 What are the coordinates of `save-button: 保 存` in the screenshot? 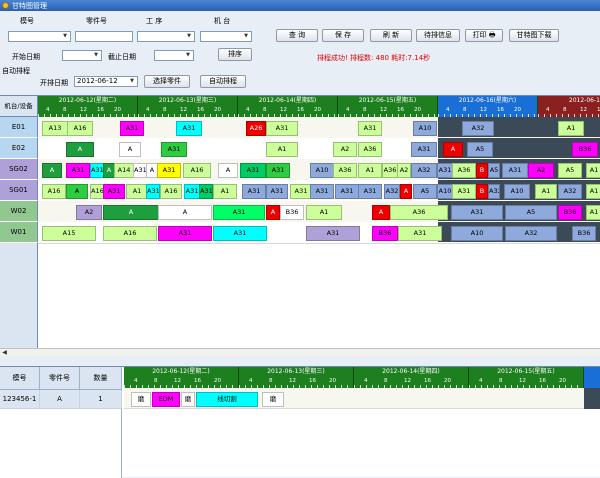 It's located at (343, 35).